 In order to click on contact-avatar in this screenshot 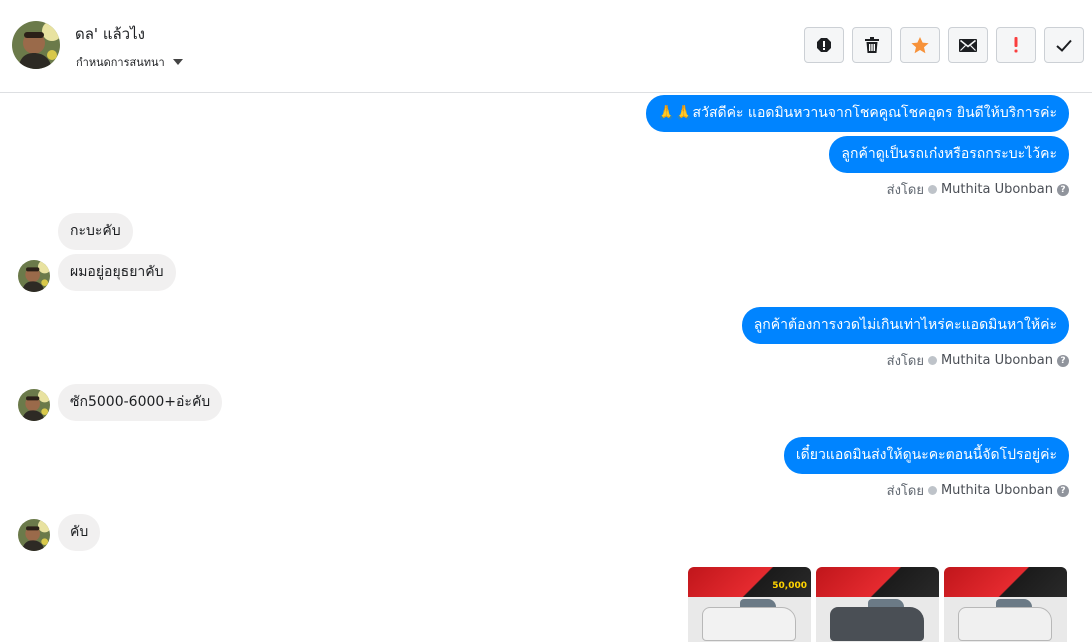, I will do `click(36, 45)`.